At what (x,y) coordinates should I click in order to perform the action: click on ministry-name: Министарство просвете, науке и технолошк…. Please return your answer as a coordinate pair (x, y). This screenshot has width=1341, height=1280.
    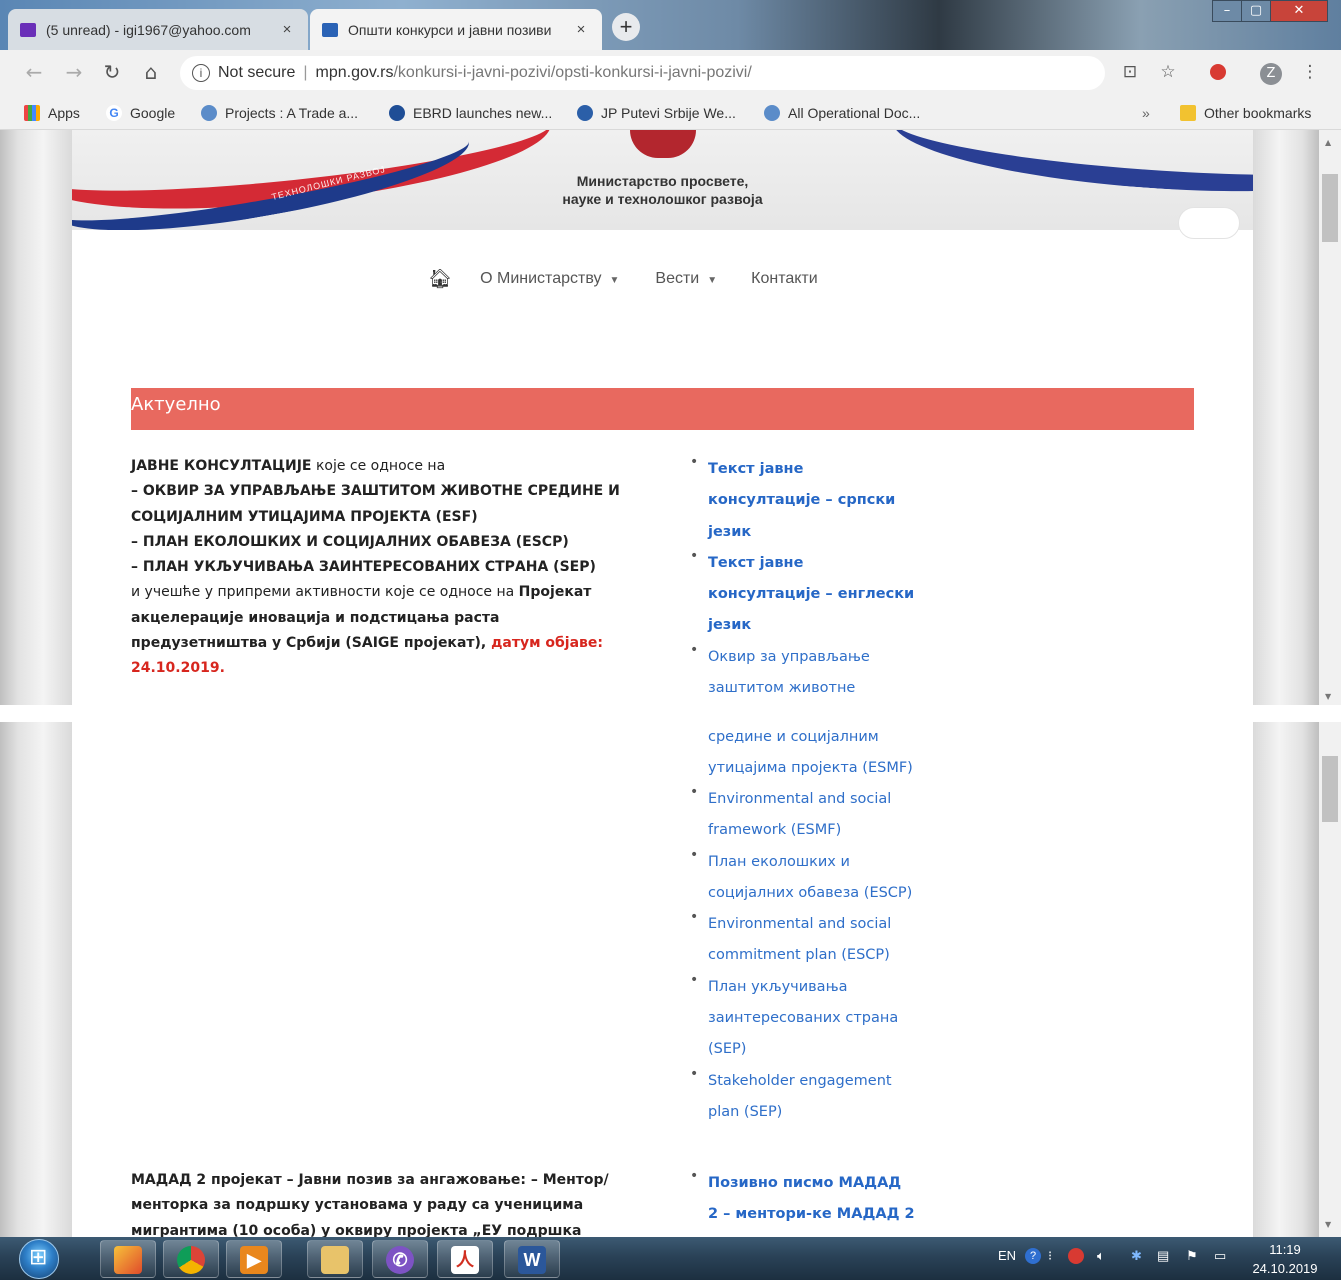
    Looking at the image, I should click on (662, 190).